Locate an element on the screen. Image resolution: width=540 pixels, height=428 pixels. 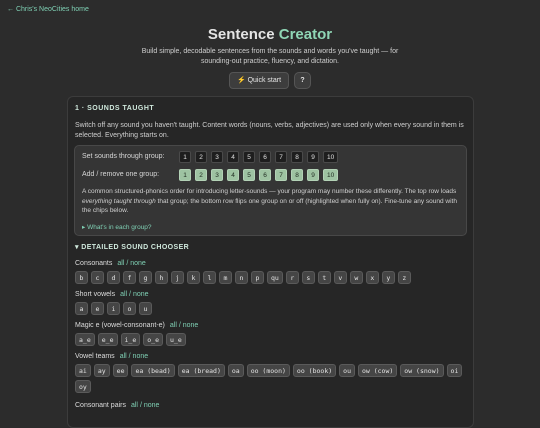
sound-chip-row: b c d f g h j k l m n p qu r s t v w x y z is located at coordinates (272, 277).